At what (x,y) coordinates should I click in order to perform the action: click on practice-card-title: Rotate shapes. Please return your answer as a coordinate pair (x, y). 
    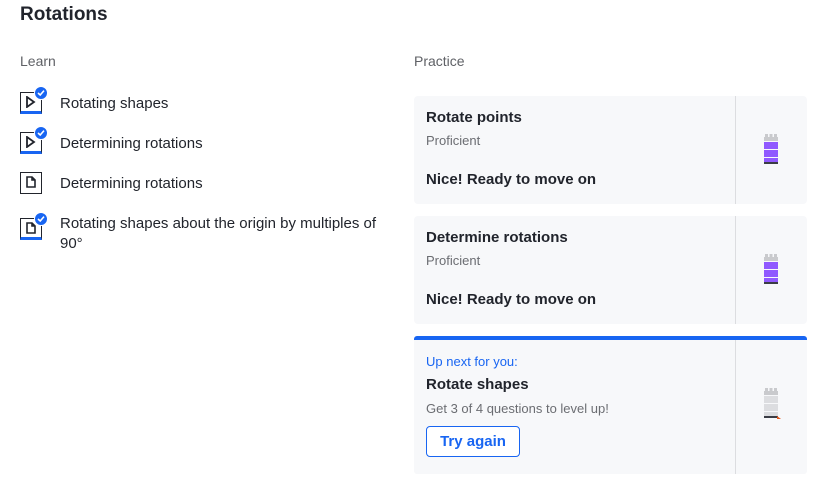
    Looking at the image, I should click on (477, 384).